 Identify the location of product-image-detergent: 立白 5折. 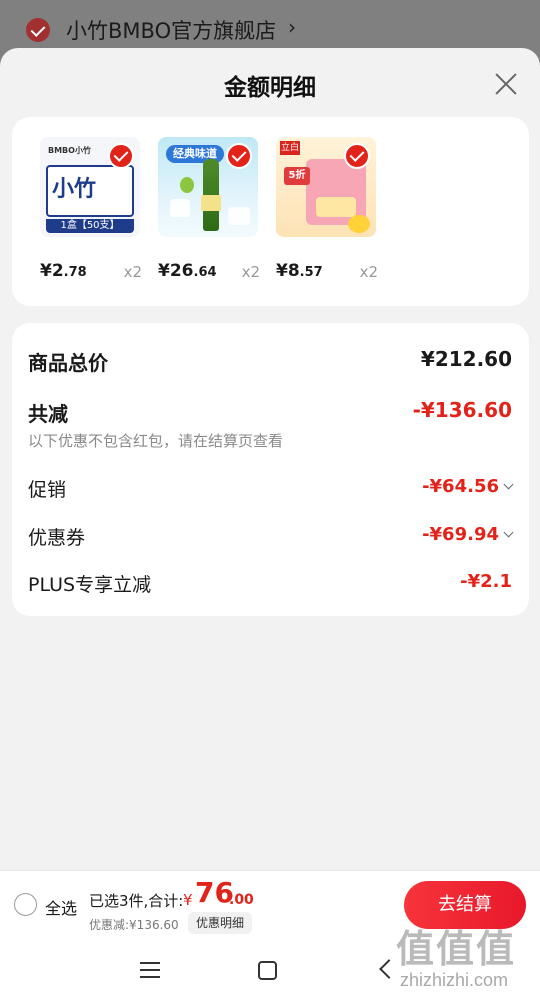
(326, 187).